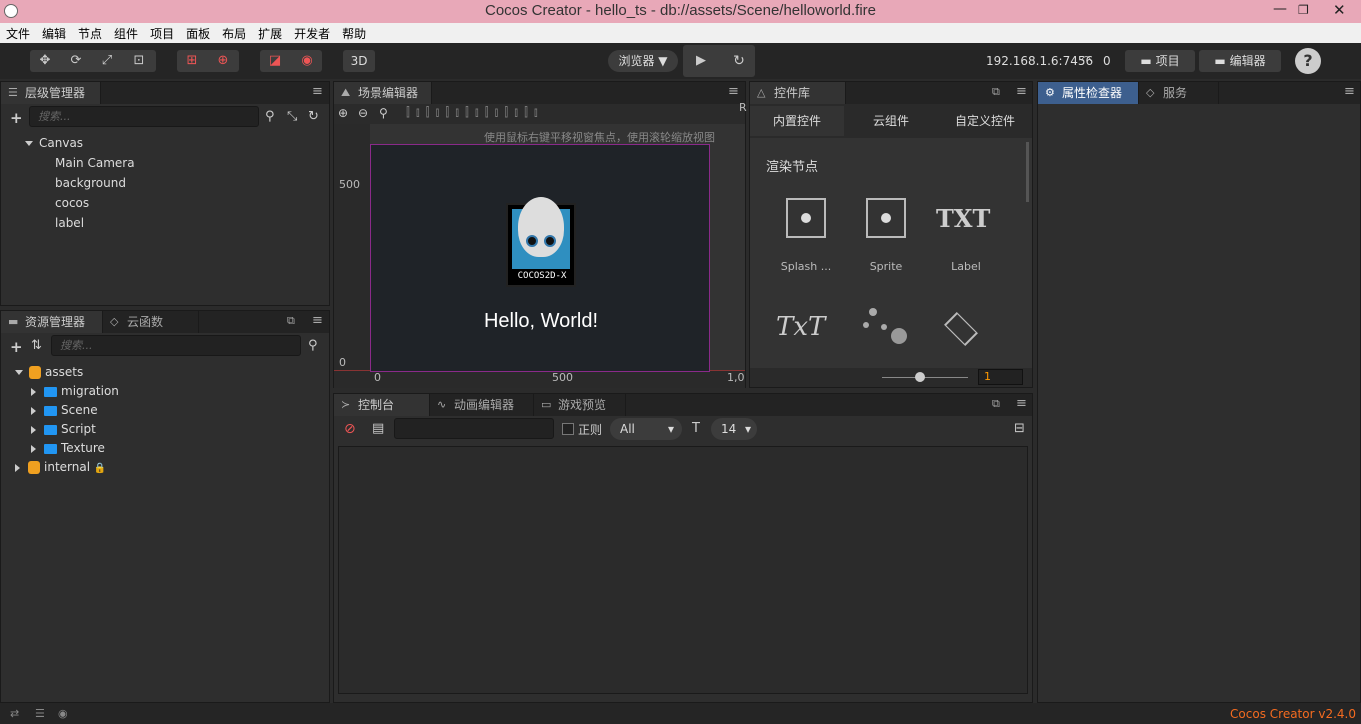 This screenshot has height=724, width=1361. I want to click on eye-icon: ◉, so click(63, 713).